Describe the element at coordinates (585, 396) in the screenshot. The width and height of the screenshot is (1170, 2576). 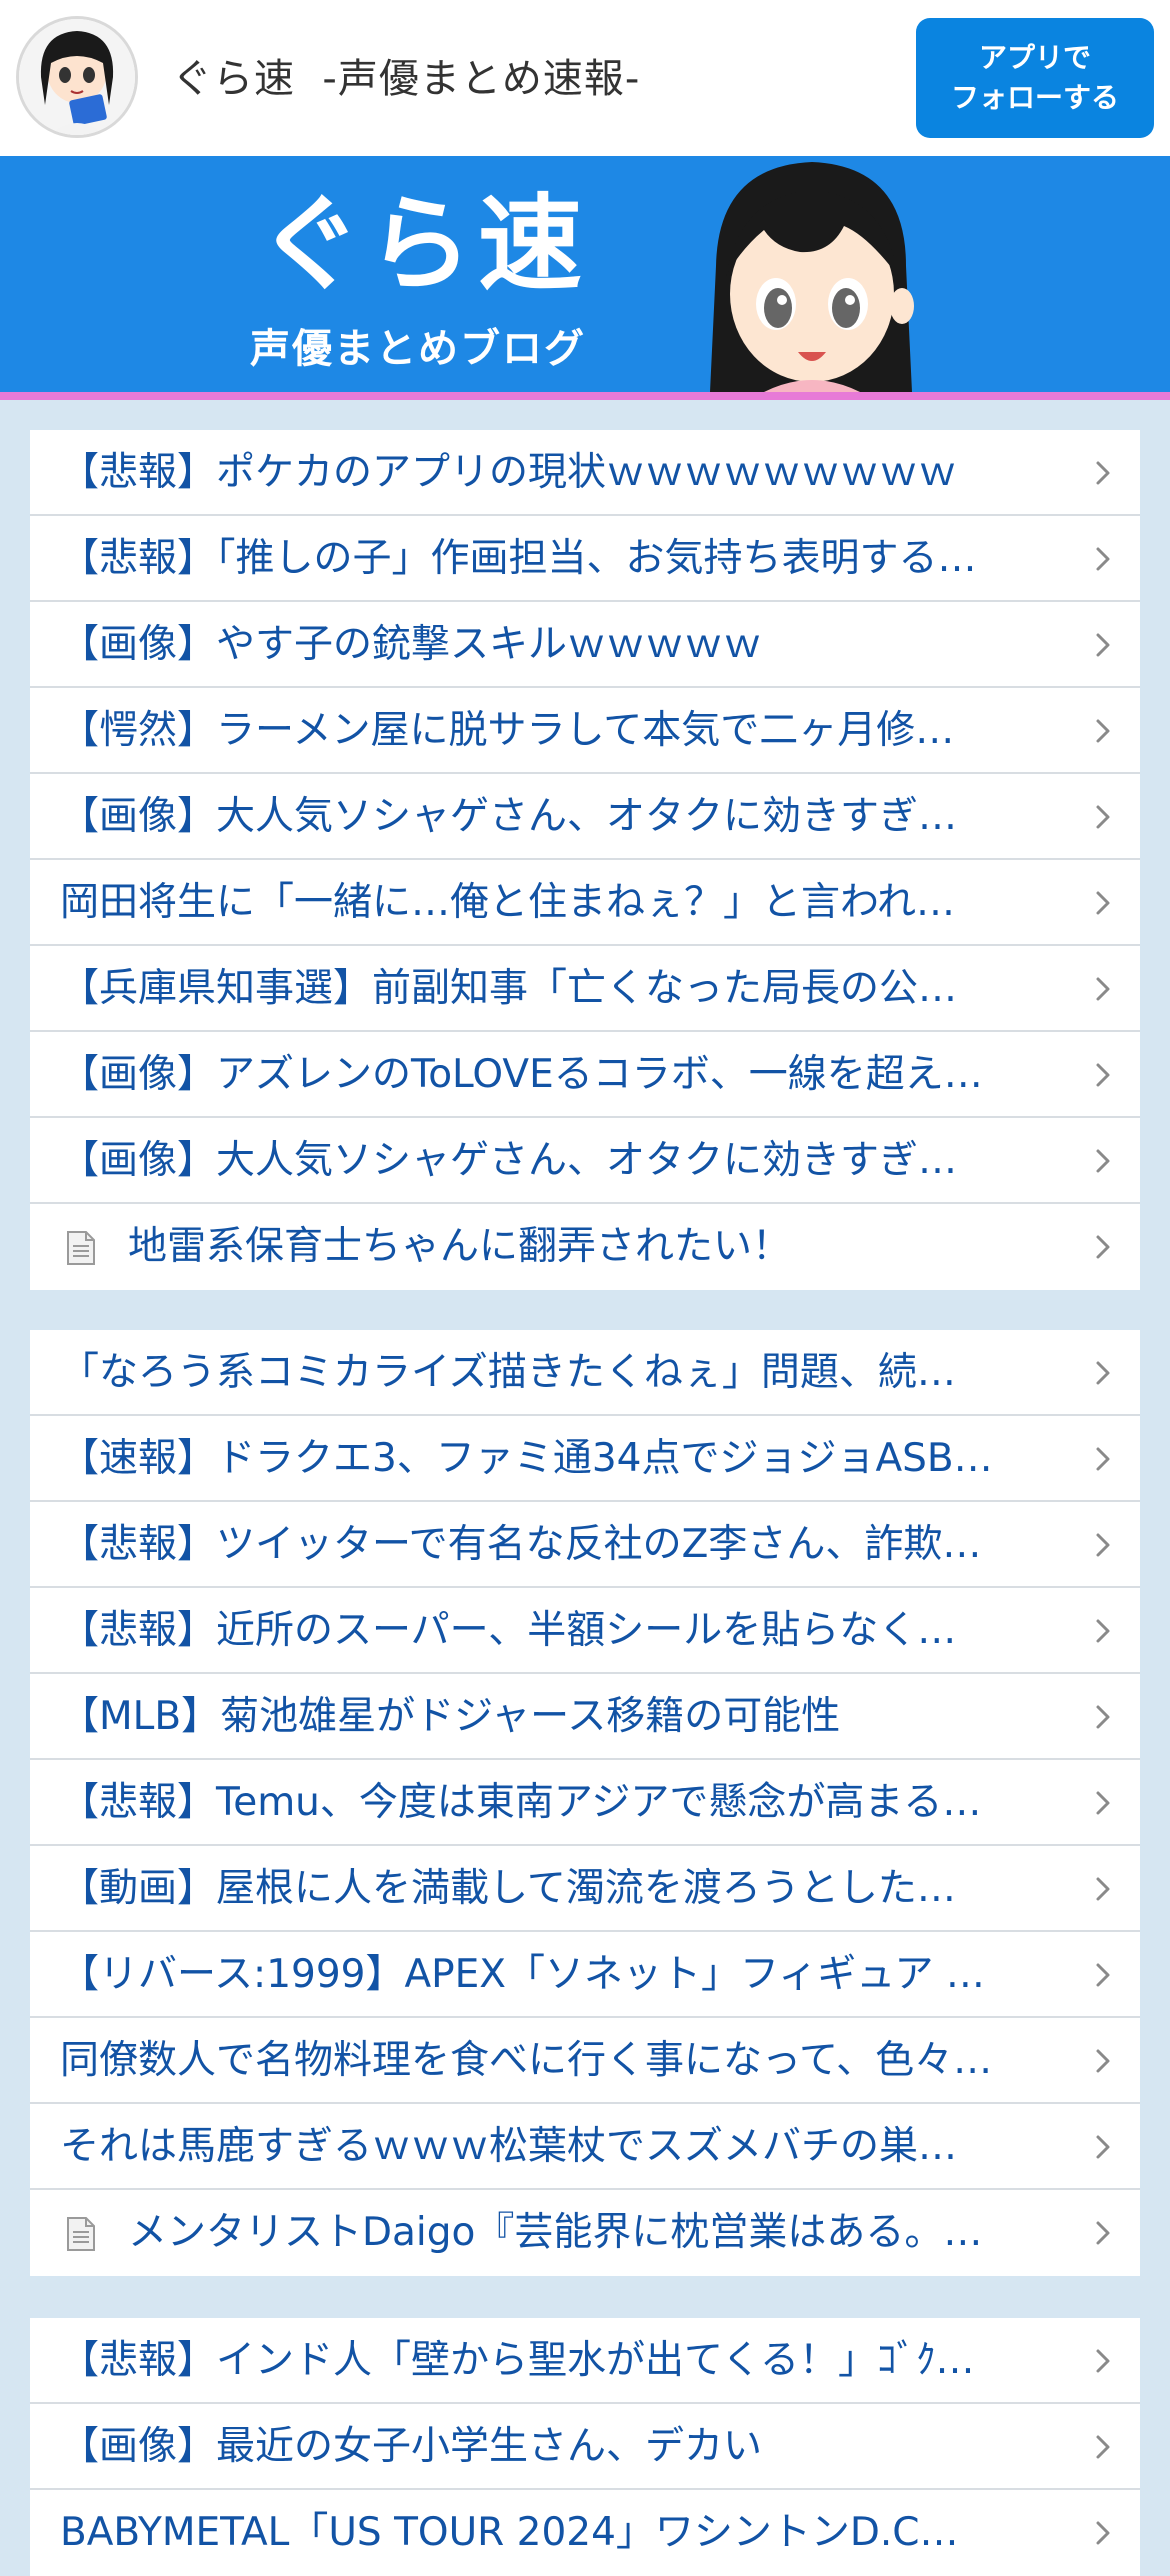
I see `banner-underline` at that location.